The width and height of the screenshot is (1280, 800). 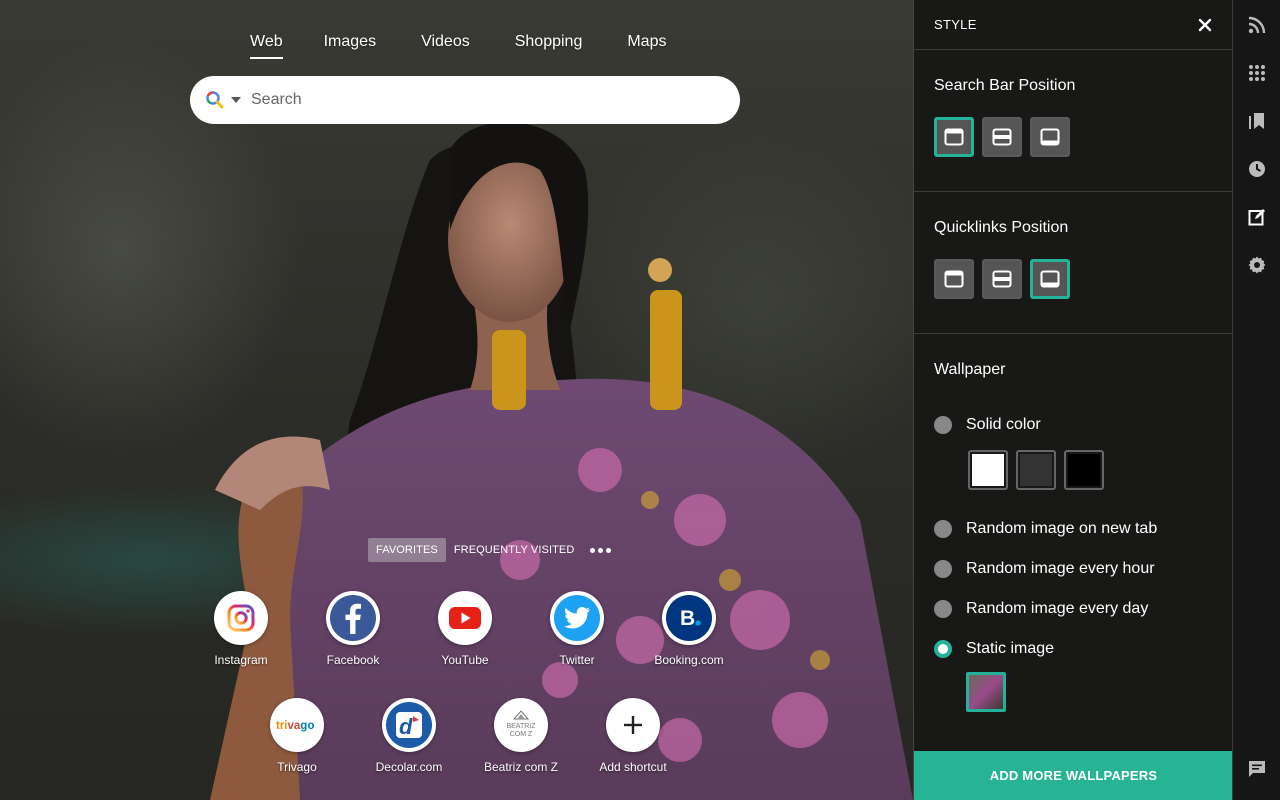 What do you see at coordinates (445, 46) in the screenshot?
I see `tab-videos: Videos` at bounding box center [445, 46].